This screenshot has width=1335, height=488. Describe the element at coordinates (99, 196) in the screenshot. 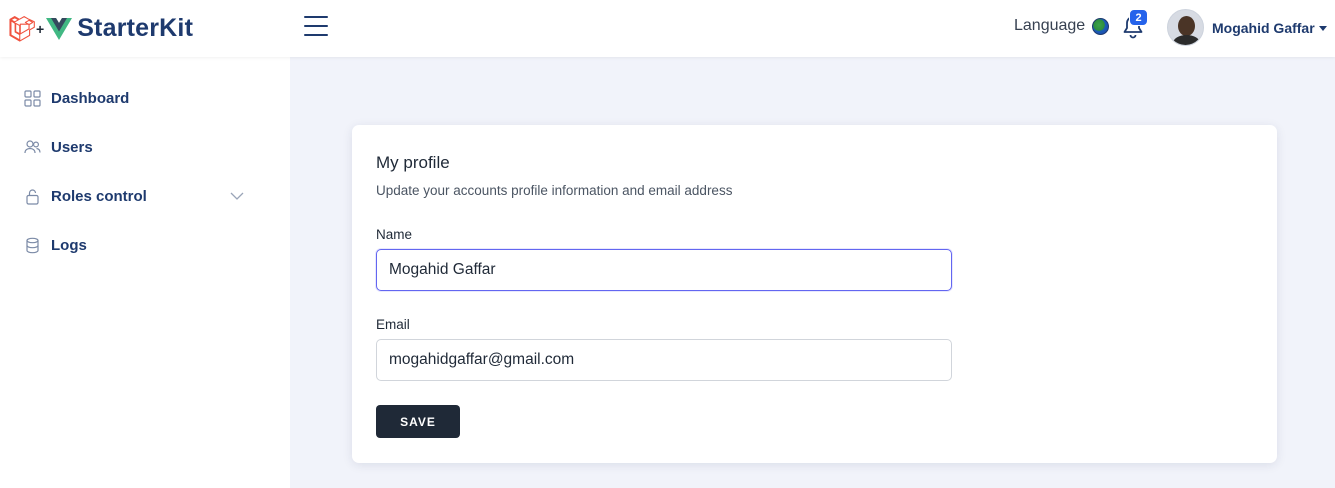

I see `sidebar-item-label: Roles control` at that location.